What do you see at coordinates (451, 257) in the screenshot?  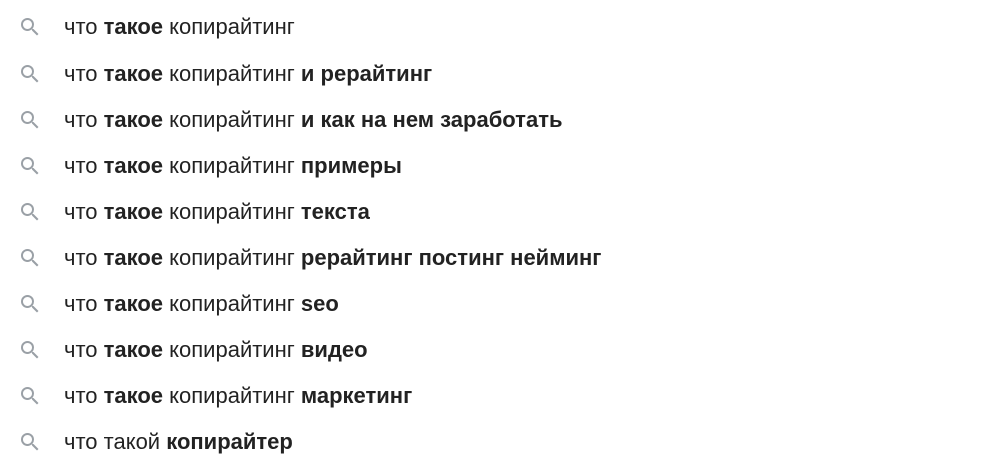 I see `suggestion-text-bold: рерайтинг постинг нейминг` at bounding box center [451, 257].